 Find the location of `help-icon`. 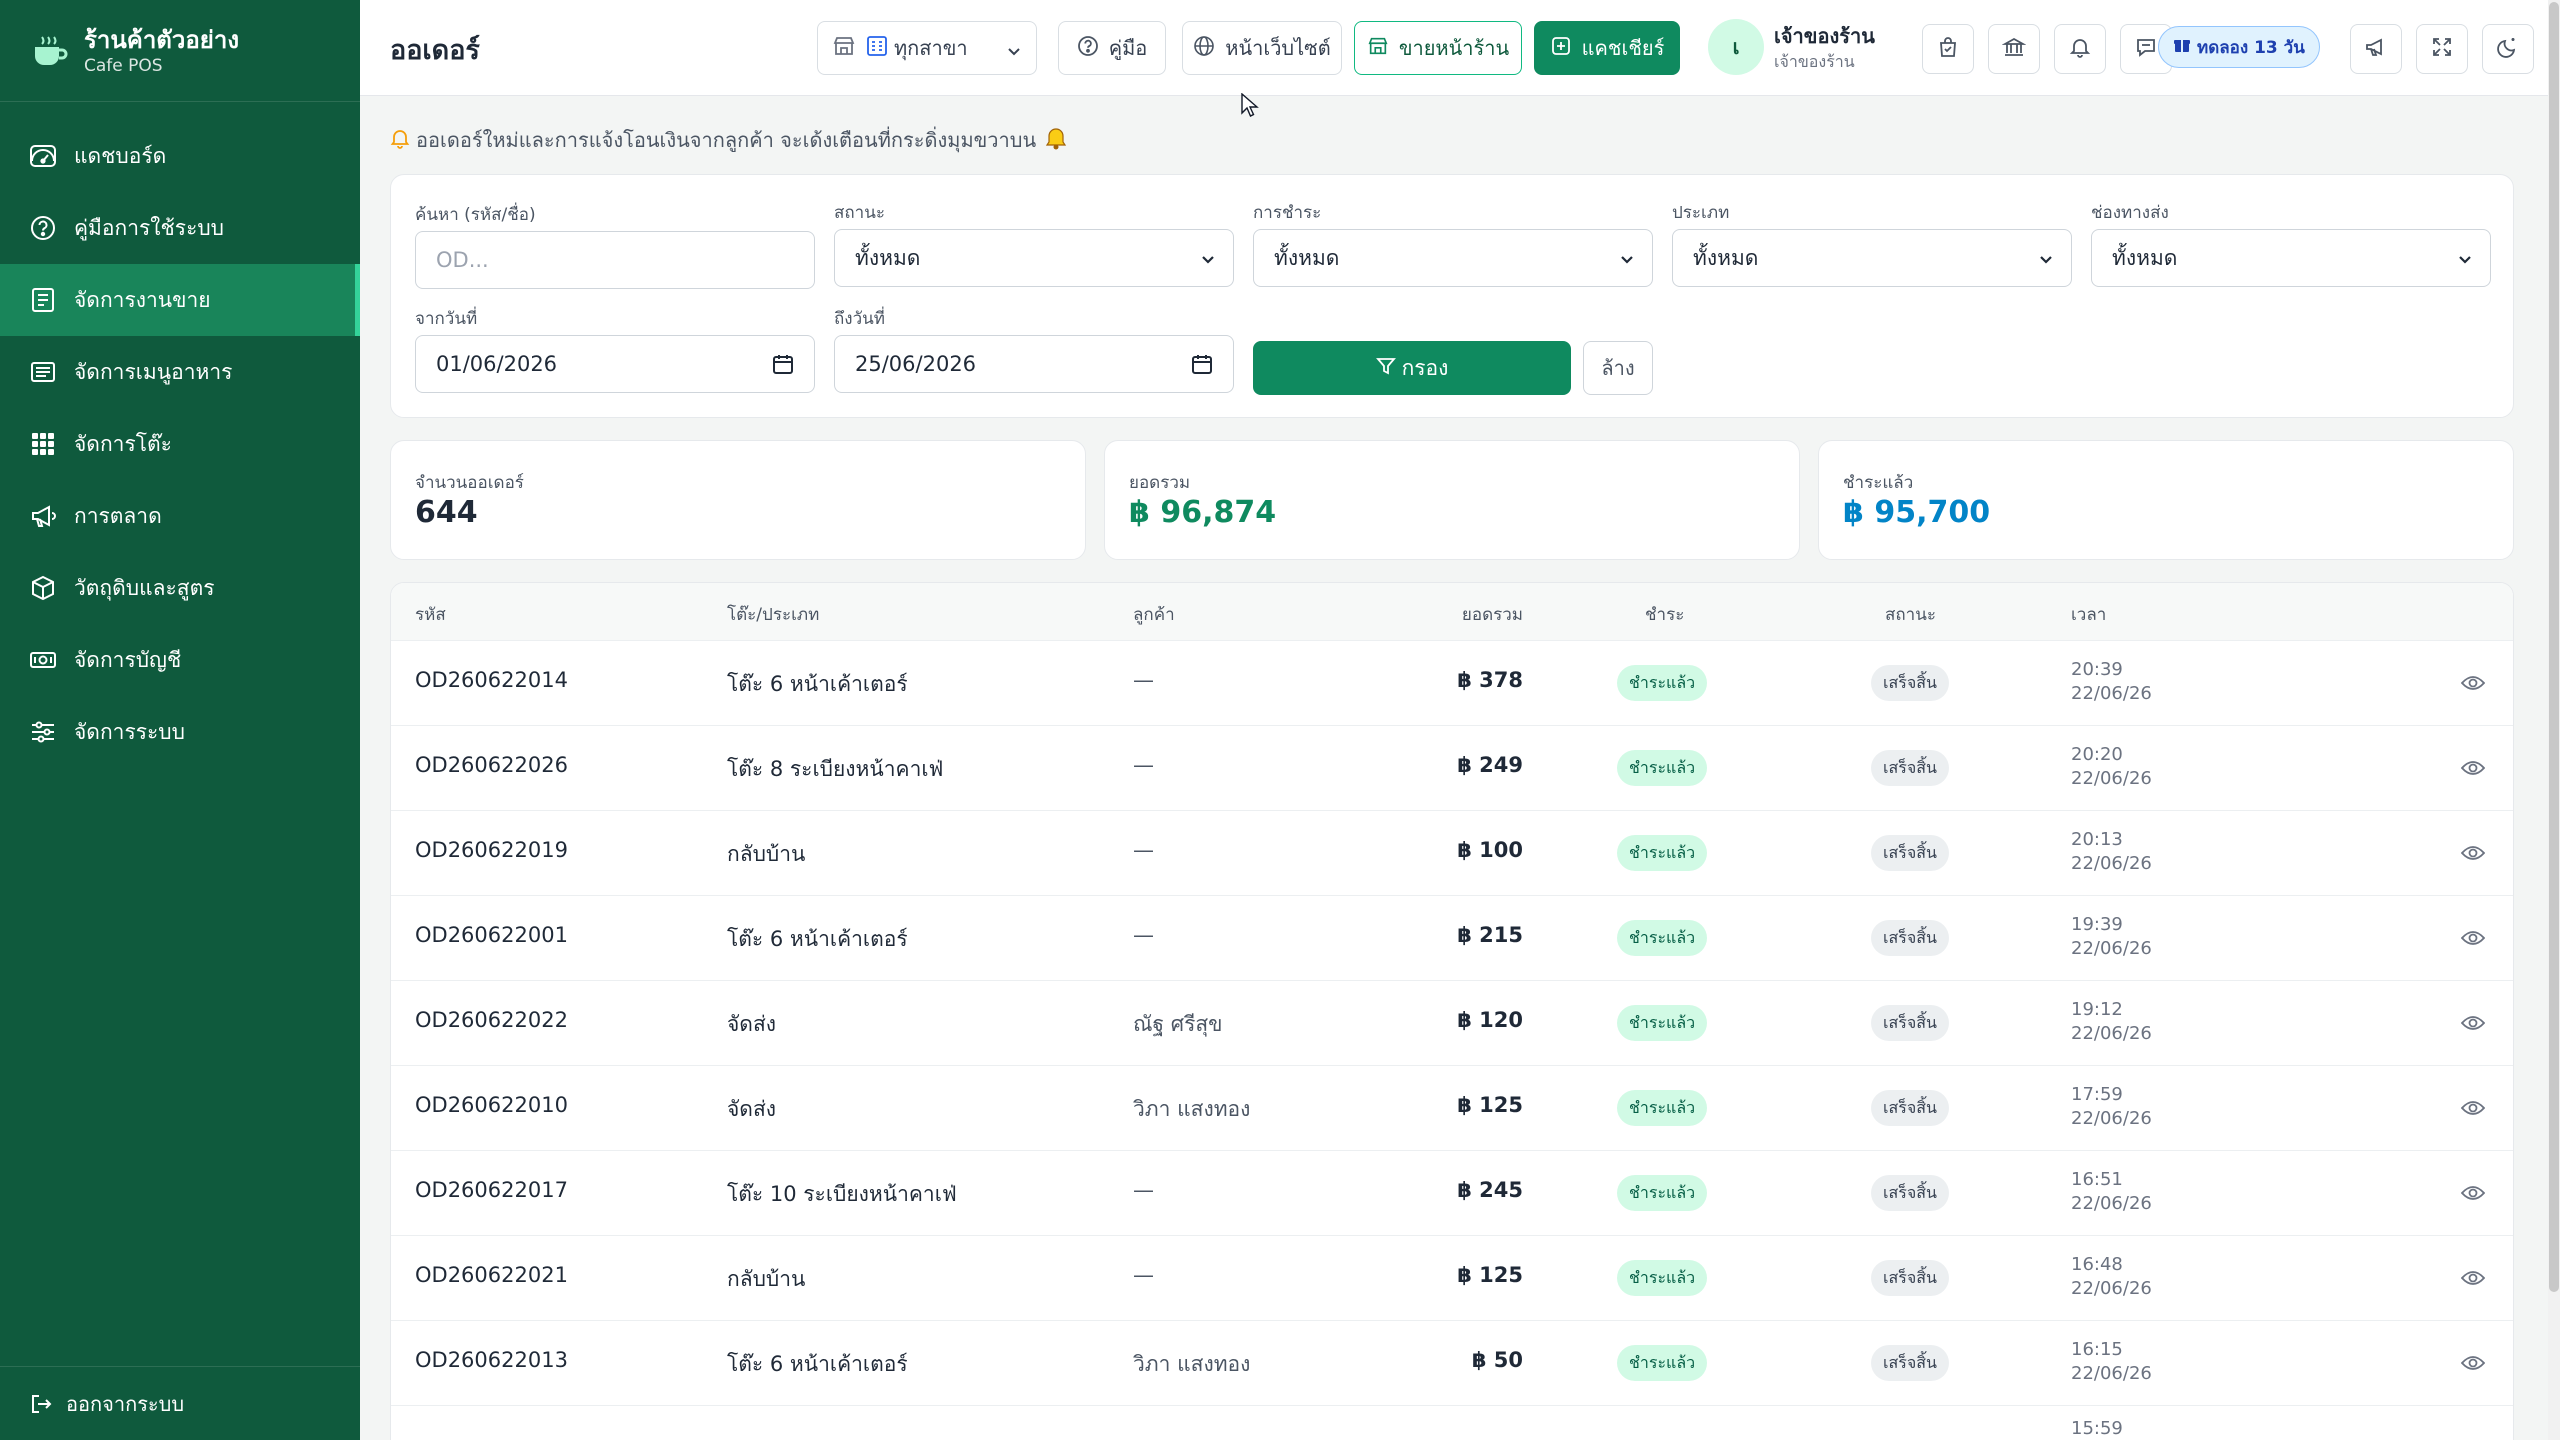

help-icon is located at coordinates (43, 228).